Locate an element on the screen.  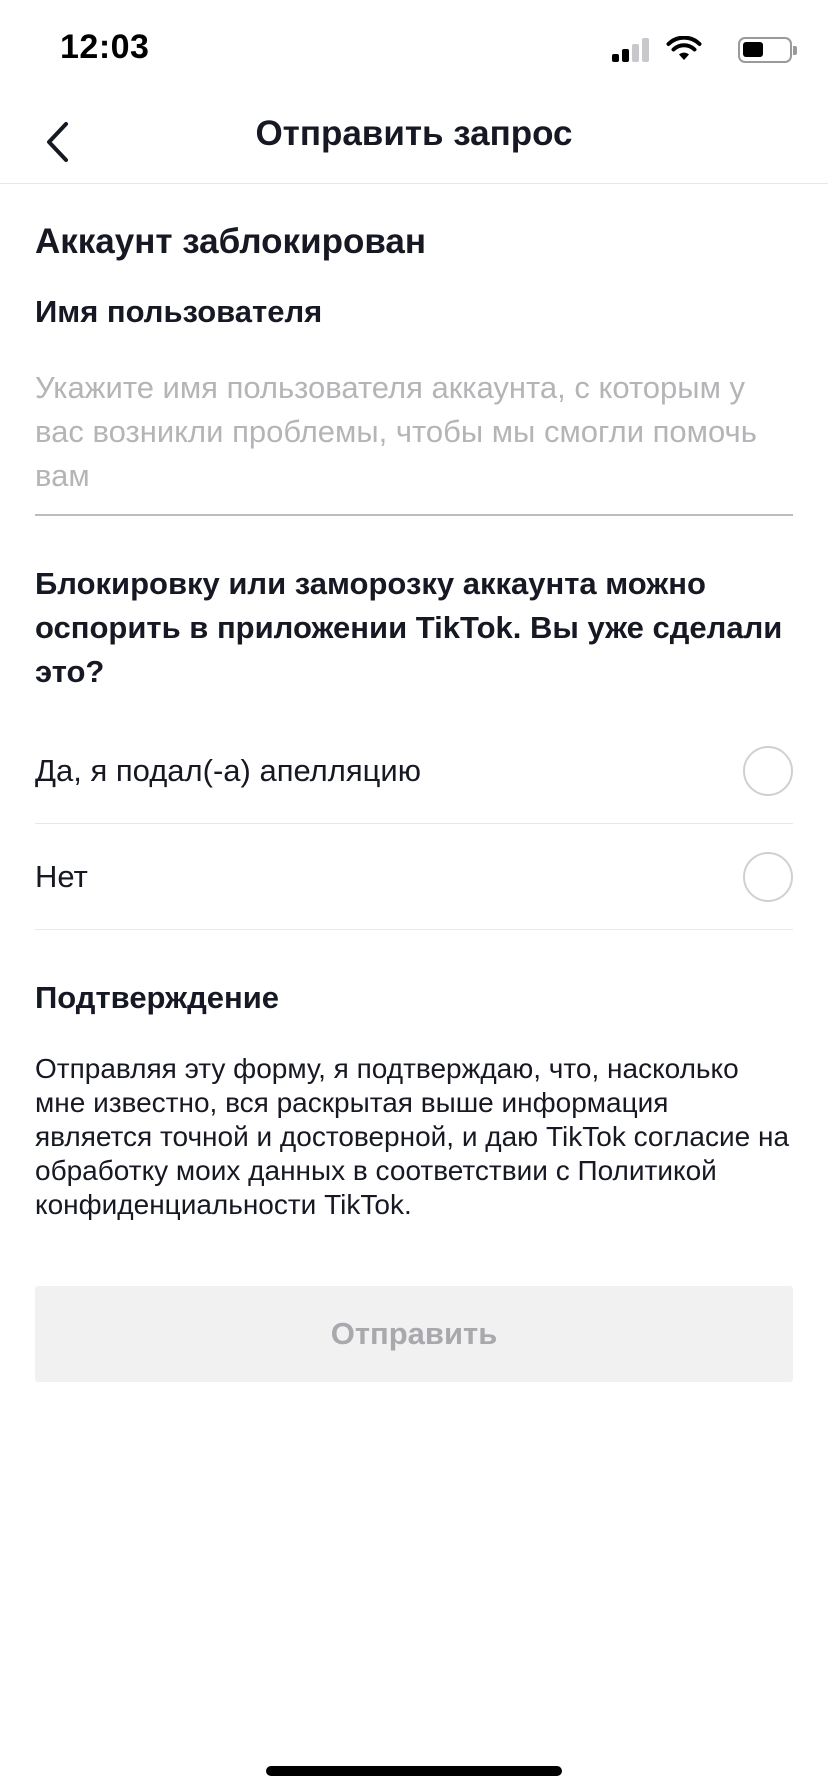
wifi-icon is located at coordinates (684, 48).